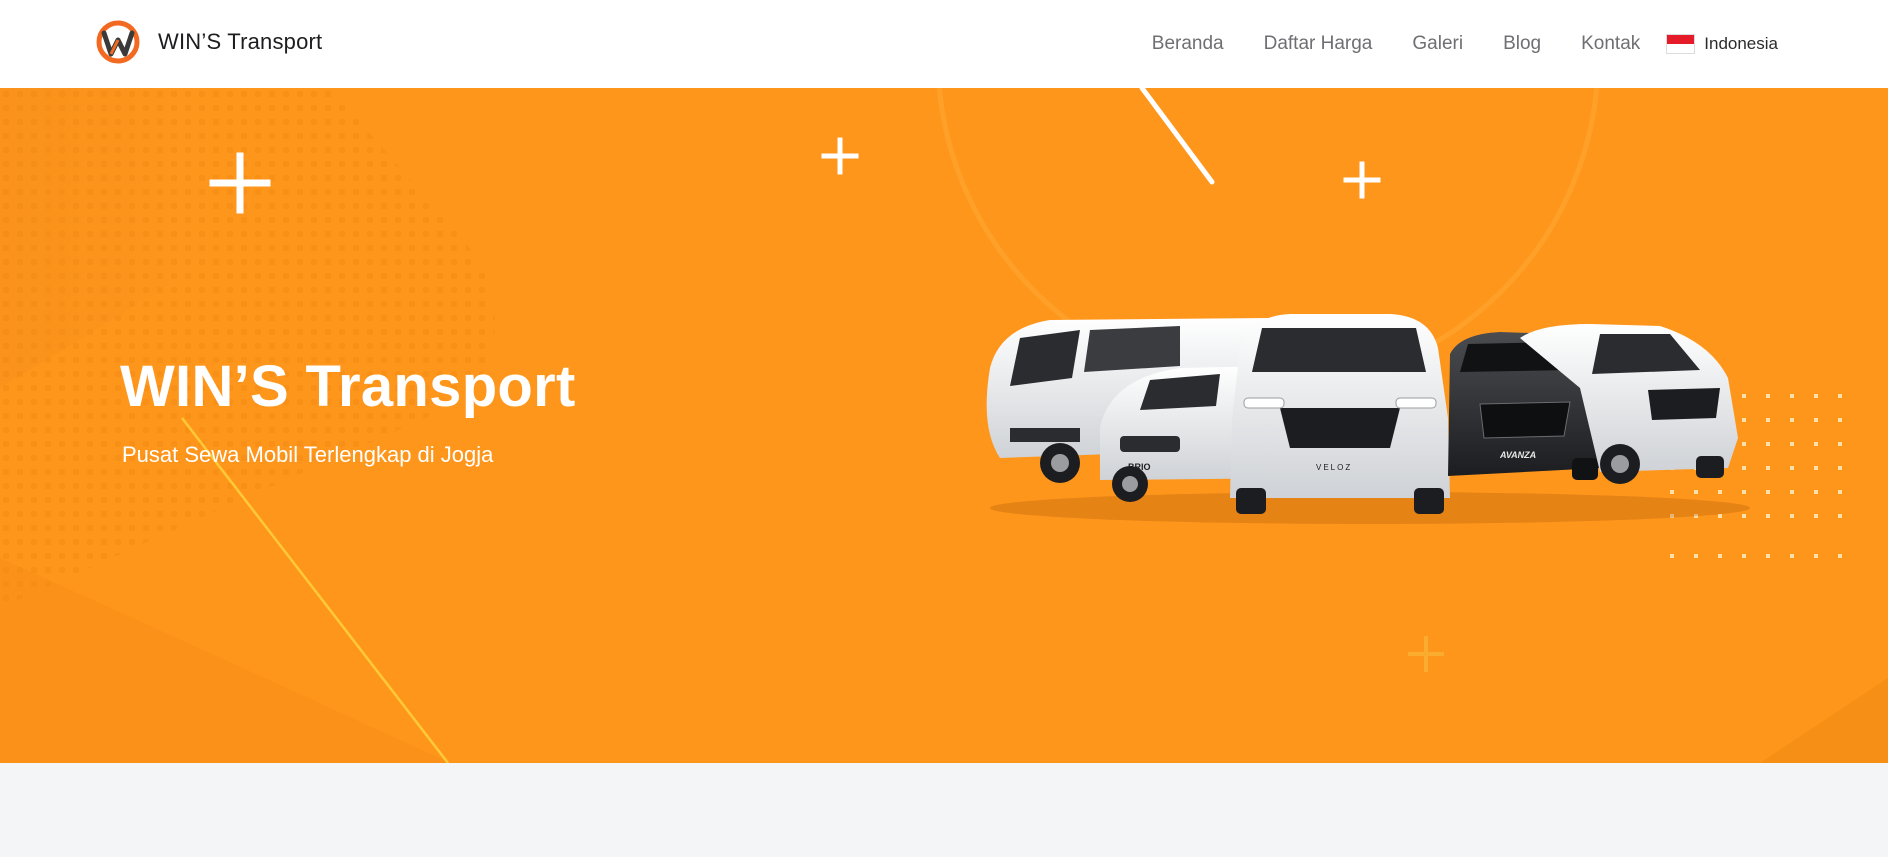  What do you see at coordinates (1318, 44) in the screenshot?
I see `nav-link-daftar-harga: Daftar Harga` at bounding box center [1318, 44].